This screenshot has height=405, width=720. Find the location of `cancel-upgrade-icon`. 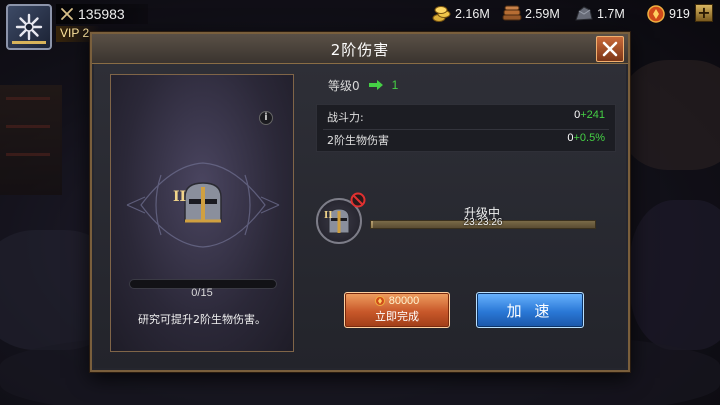

cancel-upgrade-icon is located at coordinates (358, 200).